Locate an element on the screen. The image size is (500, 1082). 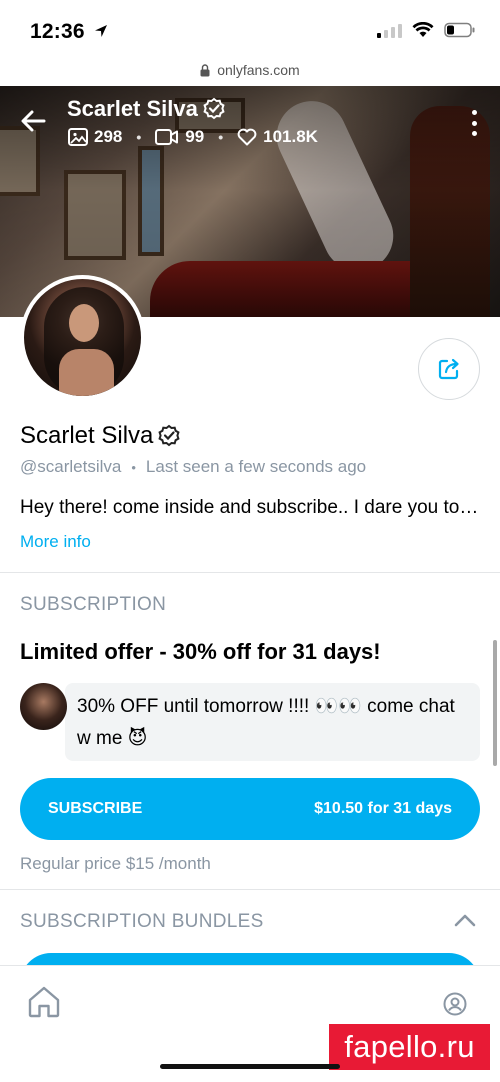
avatar is located at coordinates (82, 337).